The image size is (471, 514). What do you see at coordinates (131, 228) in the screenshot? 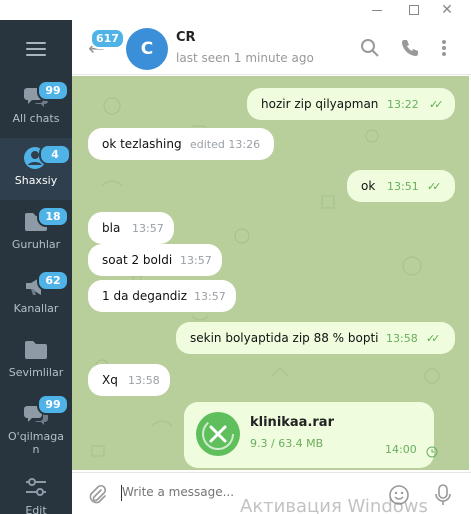
I see `message-bubble-incoming: bla 13:57` at bounding box center [131, 228].